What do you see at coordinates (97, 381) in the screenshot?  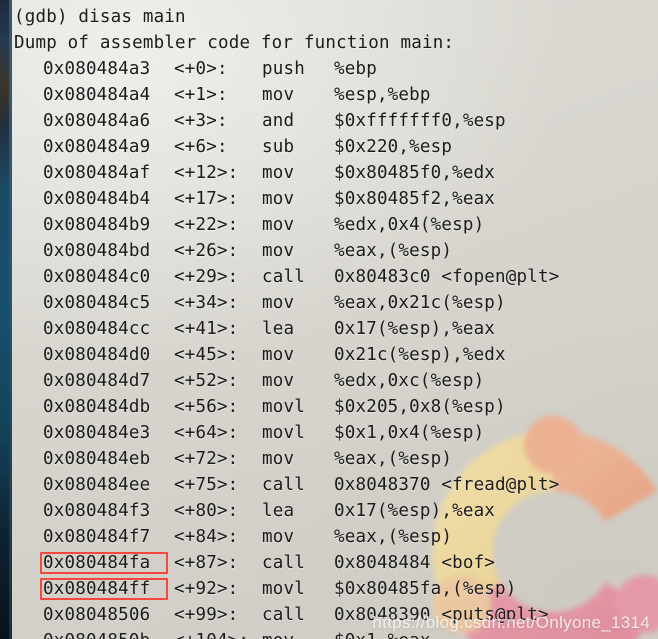 I see `instruction-address: 0x080484d7` at bounding box center [97, 381].